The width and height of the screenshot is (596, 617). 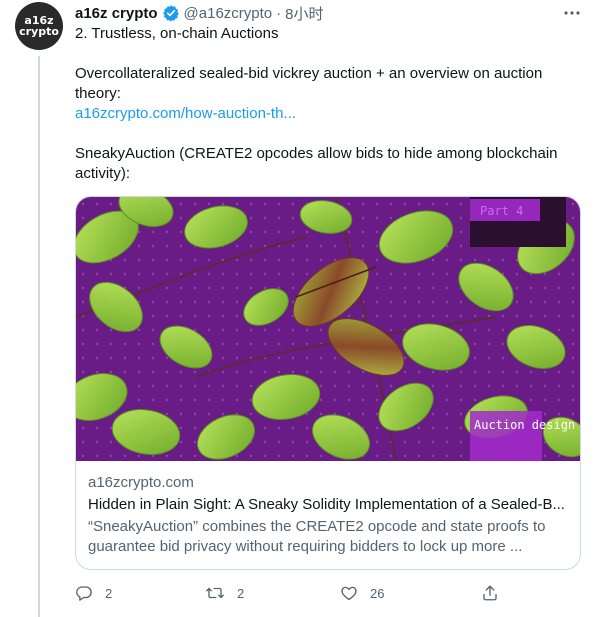 I want to click on avatar: a16z crypto, so click(x=39, y=26).